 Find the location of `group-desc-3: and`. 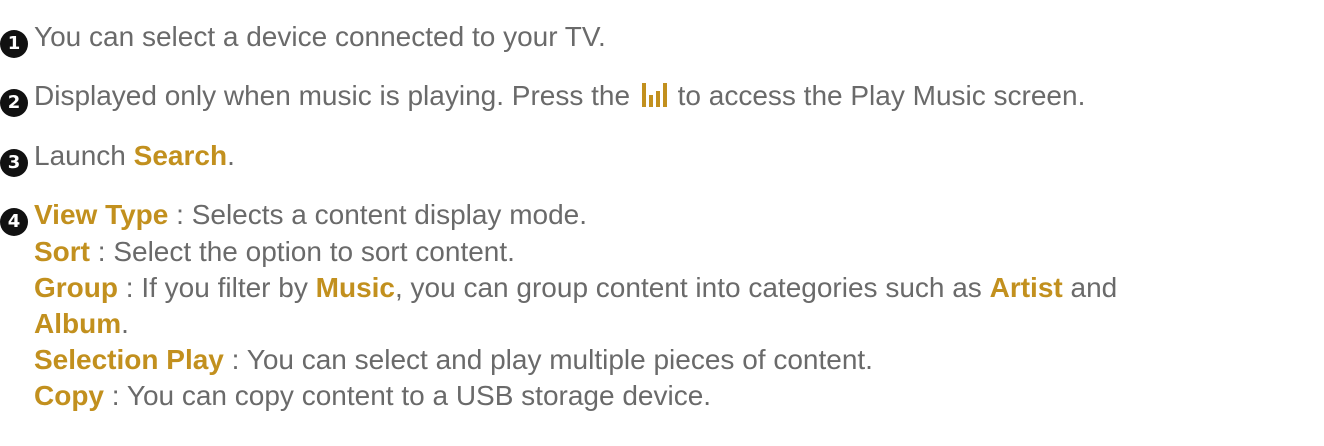

group-desc-3: and is located at coordinates (1090, 287).